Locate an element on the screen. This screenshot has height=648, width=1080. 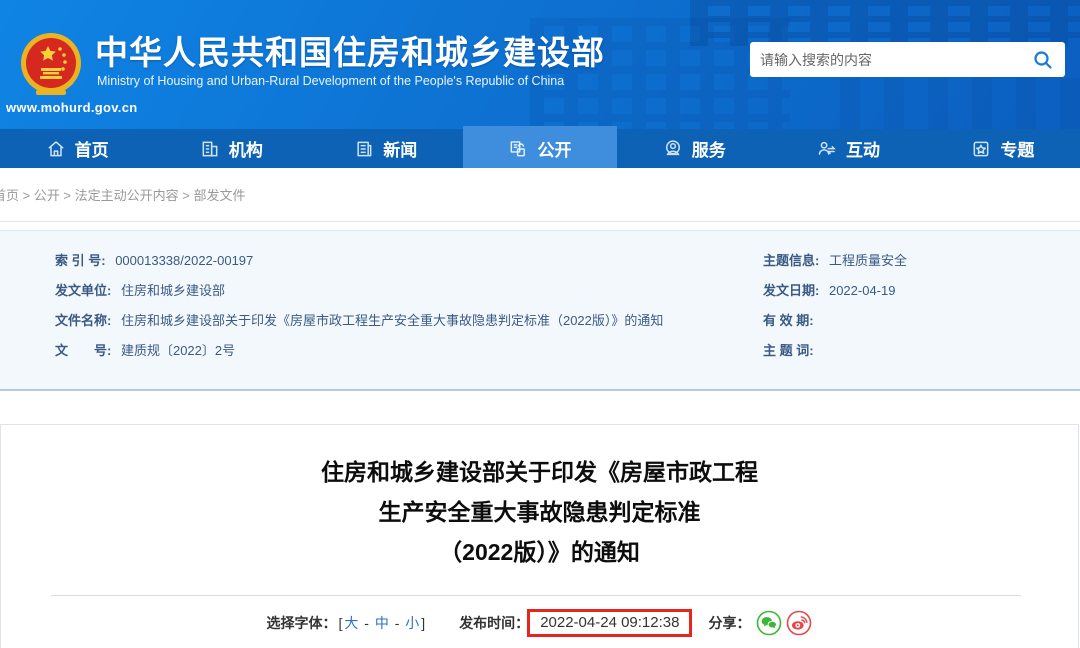
meta-label: 有 效 期: is located at coordinates (788, 320).